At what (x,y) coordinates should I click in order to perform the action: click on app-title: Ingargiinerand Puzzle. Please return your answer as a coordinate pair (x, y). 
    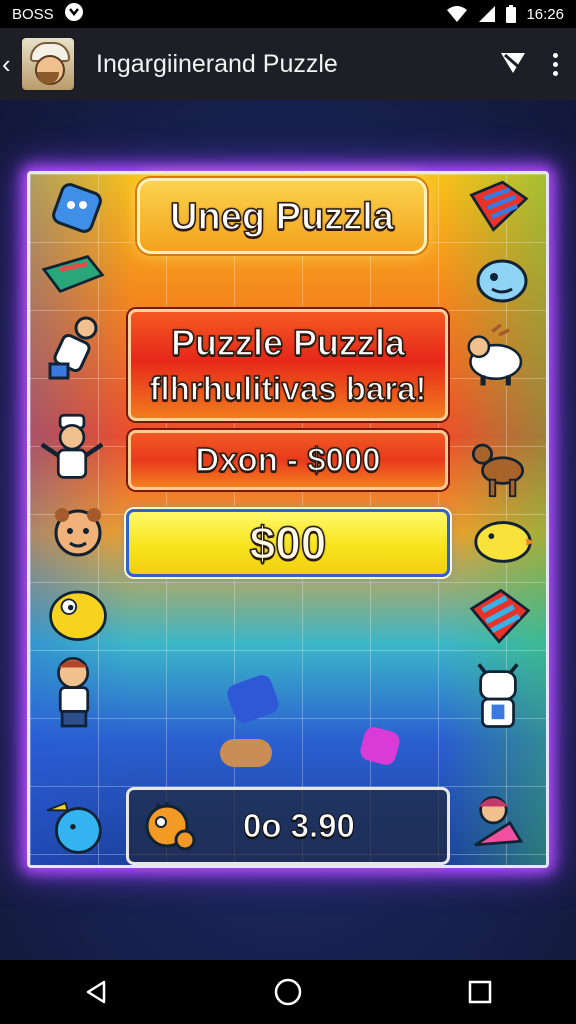
    Looking at the image, I should click on (217, 63).